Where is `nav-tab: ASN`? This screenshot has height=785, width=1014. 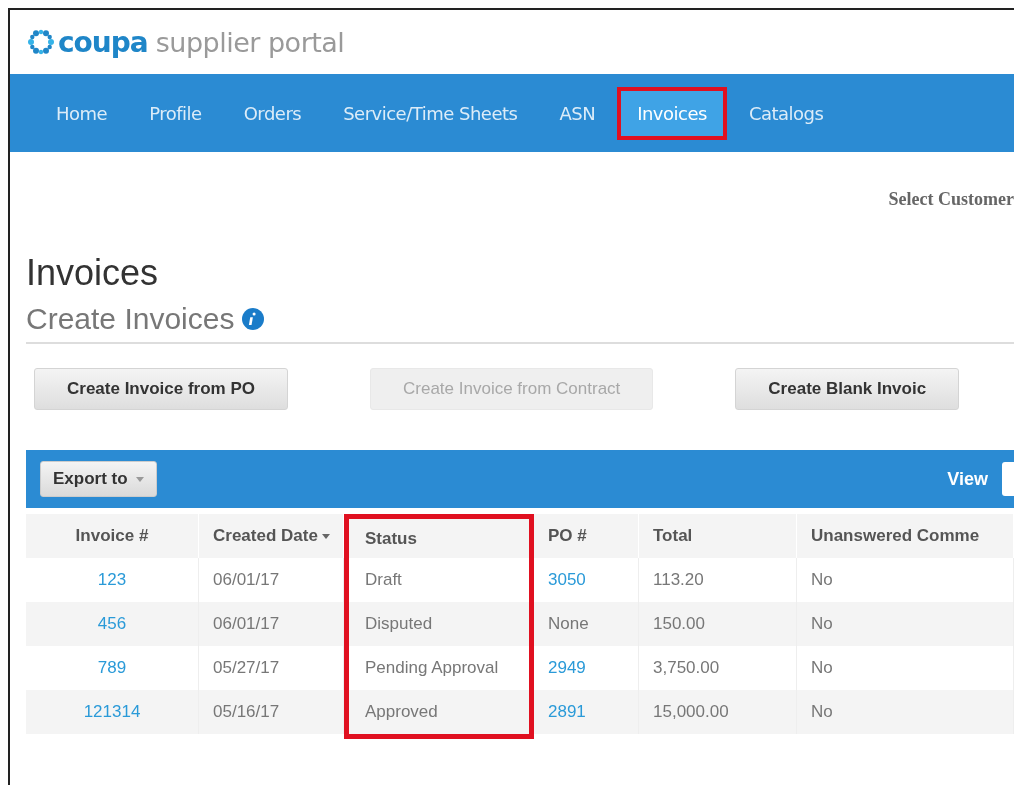
nav-tab: ASN is located at coordinates (577, 113).